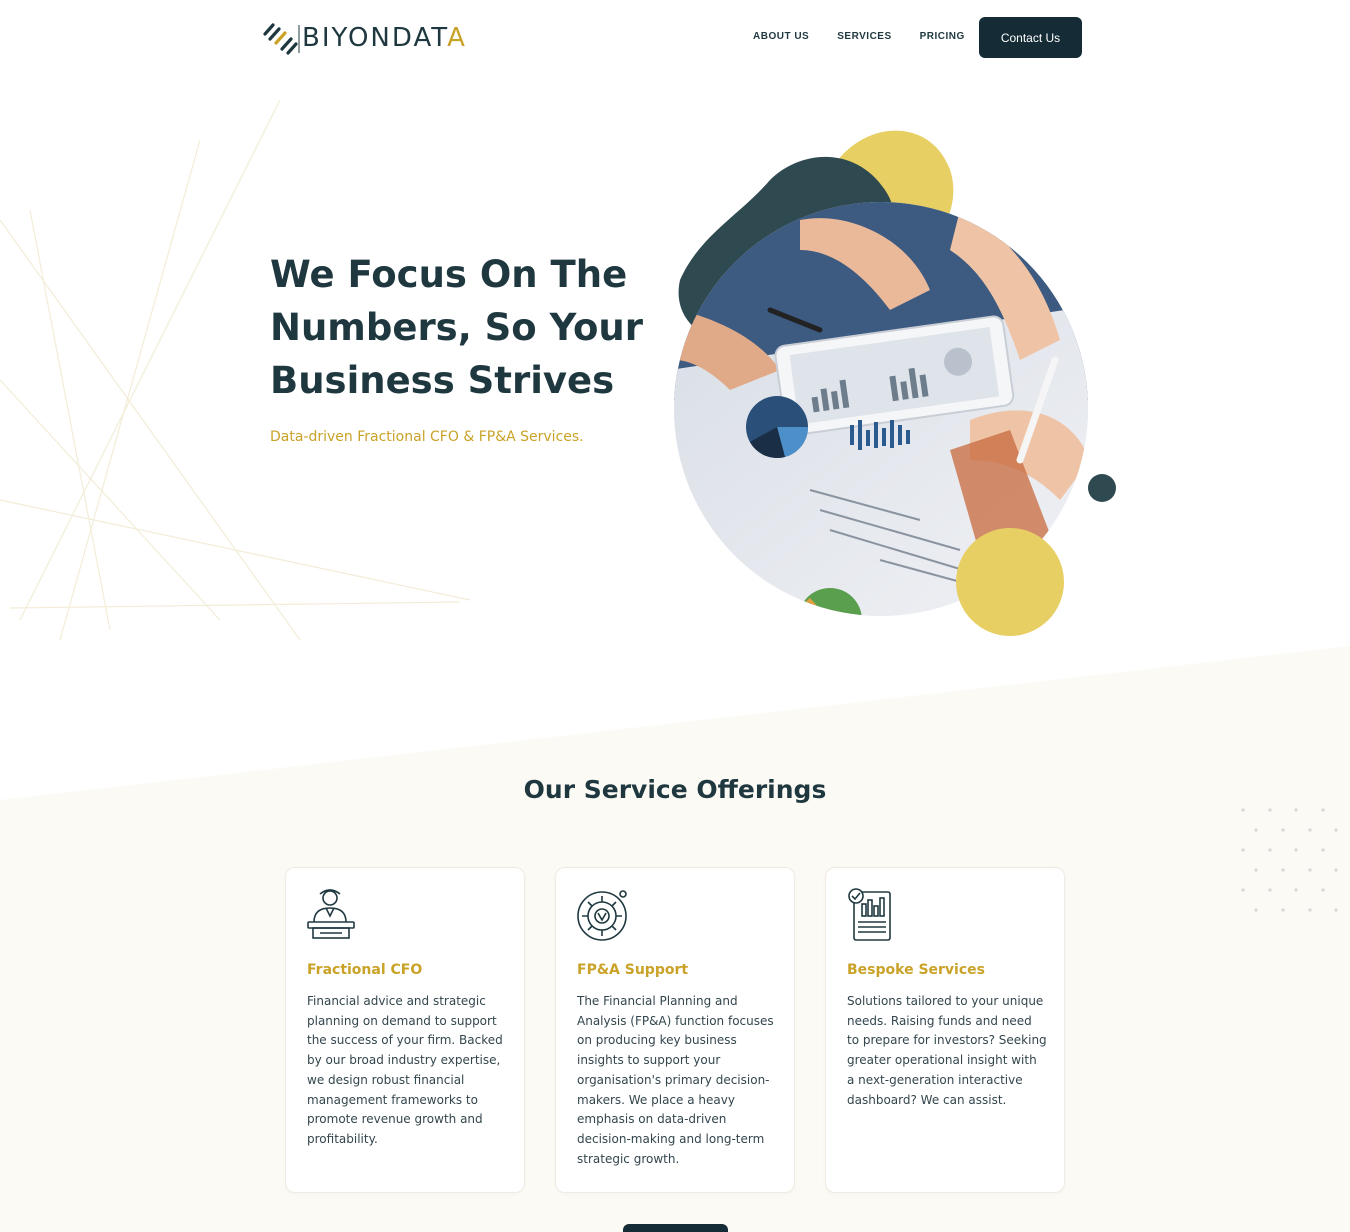  Describe the element at coordinates (864, 36) in the screenshot. I see `nav-services: SERVICES` at that location.